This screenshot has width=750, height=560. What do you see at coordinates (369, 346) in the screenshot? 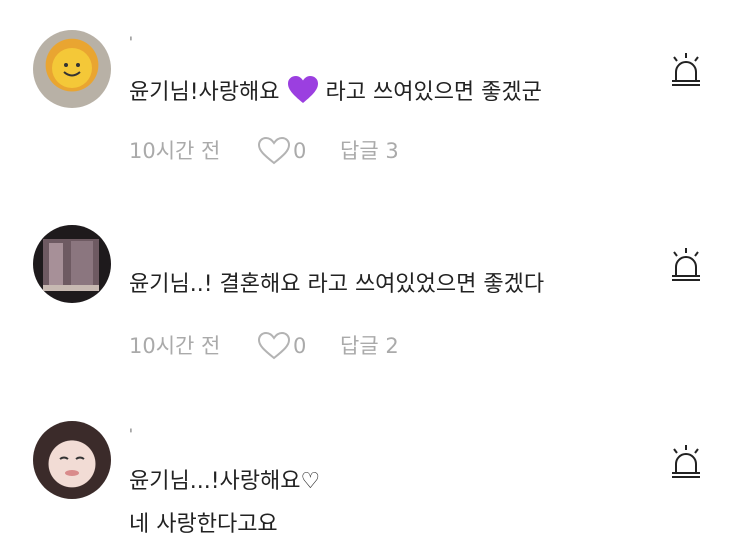
I see `reply-button: 답글 2` at bounding box center [369, 346].